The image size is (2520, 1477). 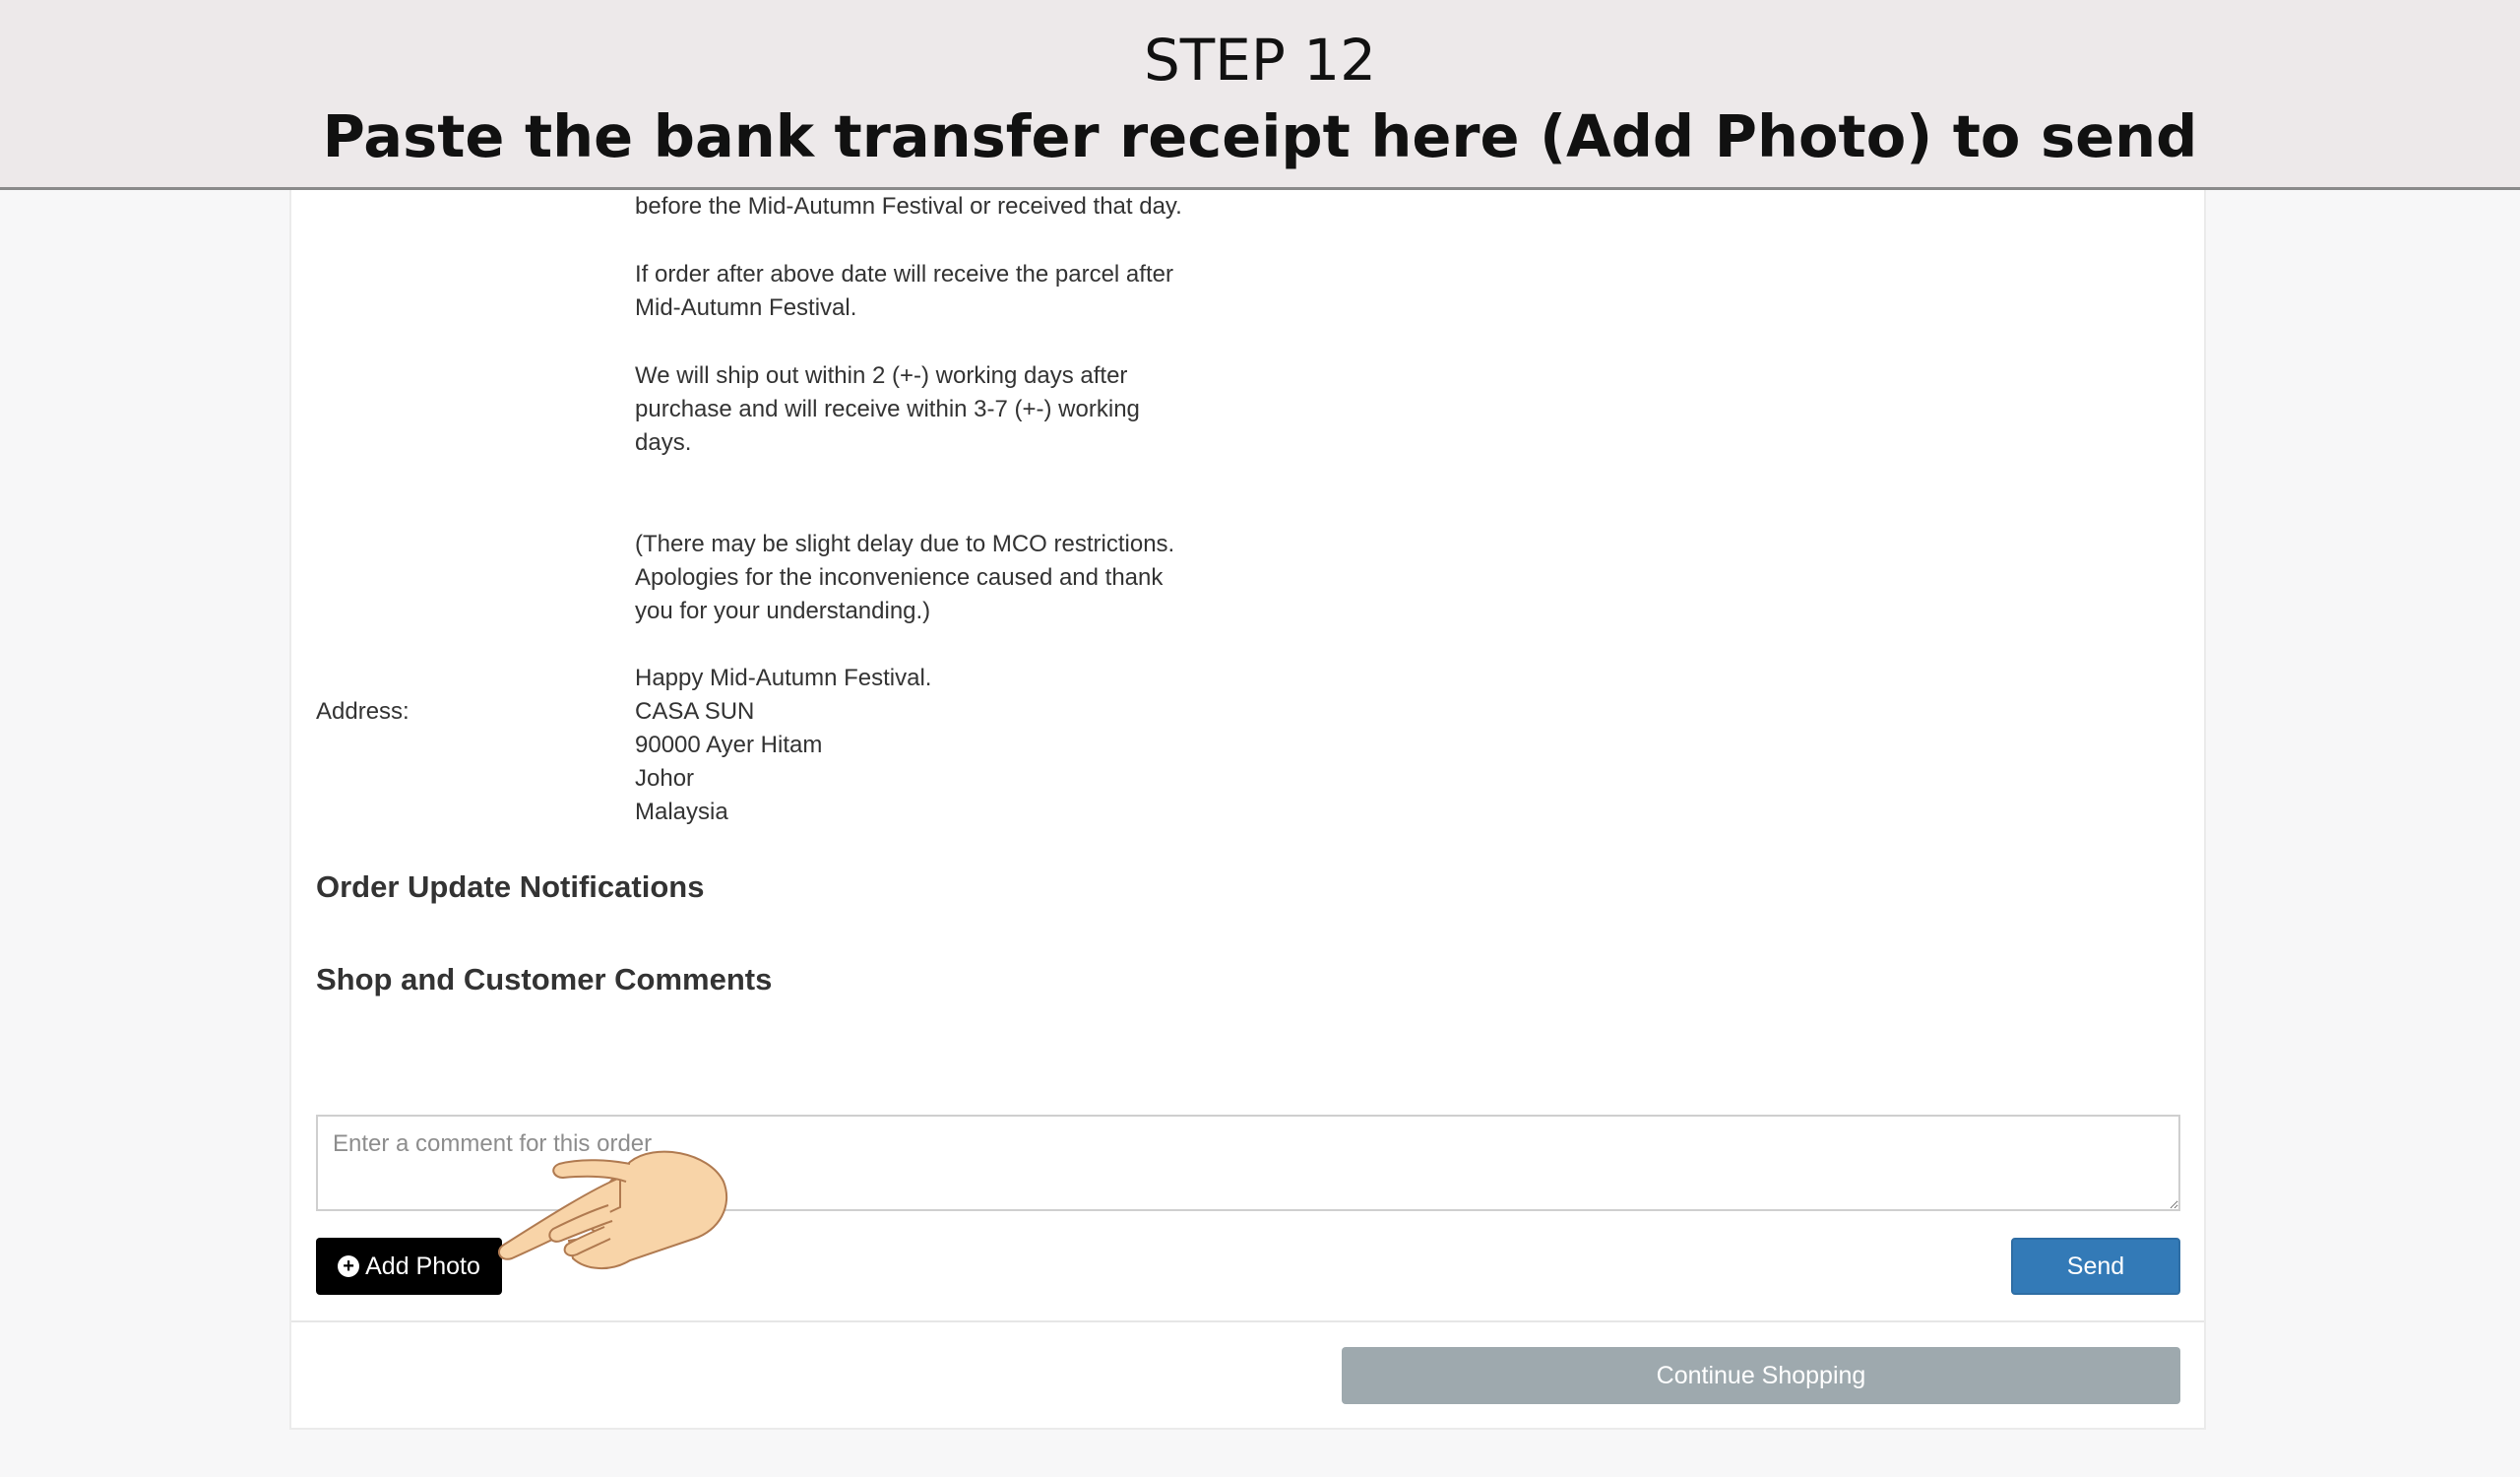 I want to click on continue-shopping-button: Continue Shopping, so click(x=1761, y=1376).